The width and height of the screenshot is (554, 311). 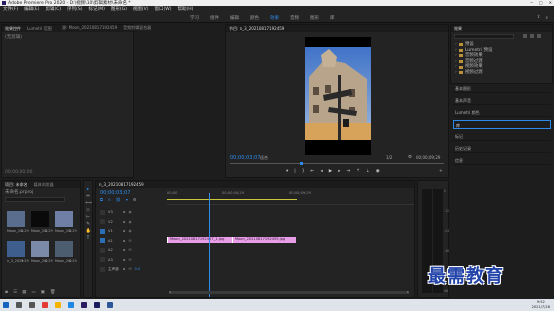 What do you see at coordinates (378, 171) in the screenshot?
I see `export-frame-icon: ◉` at bounding box center [378, 171].